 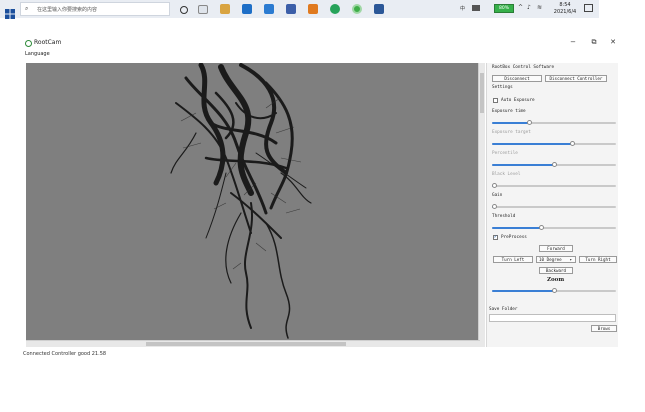 What do you see at coordinates (495, 100) in the screenshot?
I see `auto-exposure-checkbox` at bounding box center [495, 100].